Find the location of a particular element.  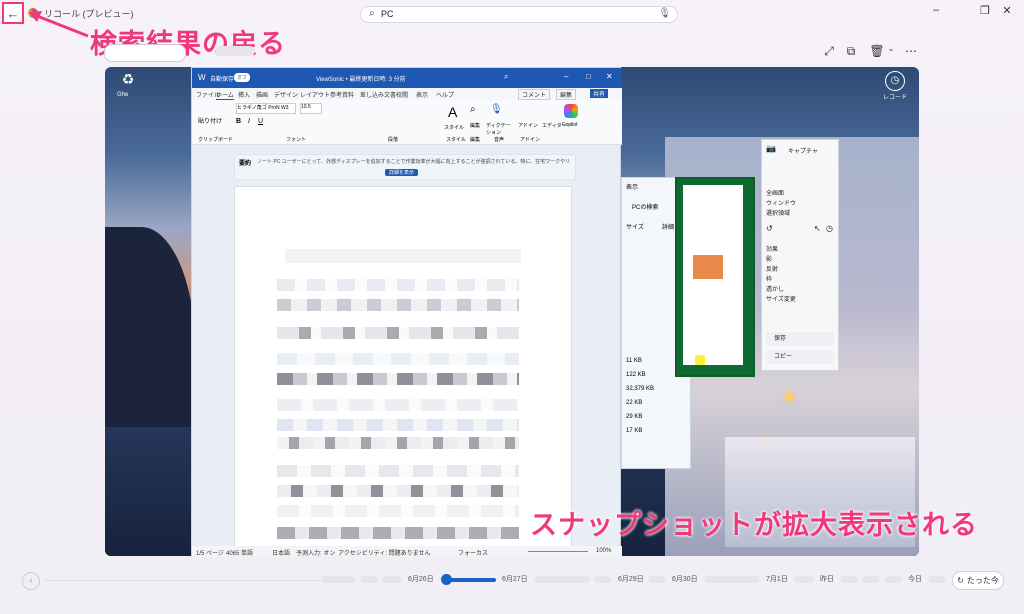

autosave-toggle: オフ is located at coordinates (242, 77).